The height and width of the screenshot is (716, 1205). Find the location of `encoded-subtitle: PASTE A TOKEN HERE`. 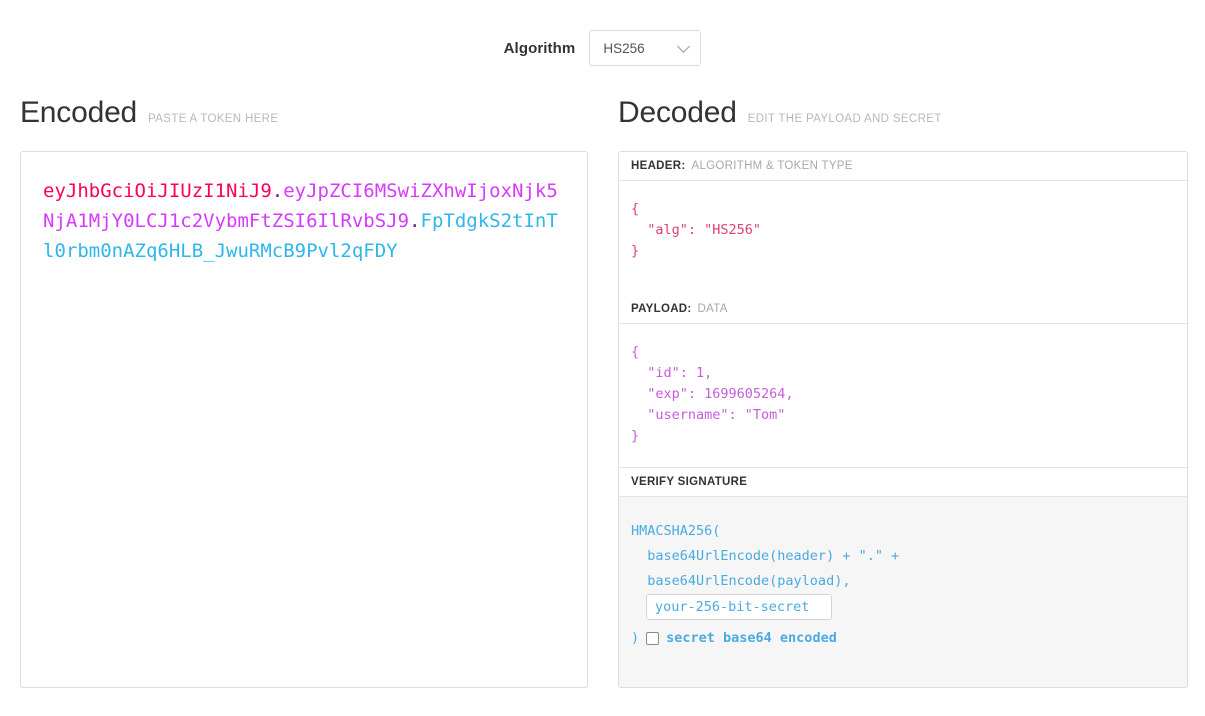

encoded-subtitle: PASTE A TOKEN HERE is located at coordinates (213, 119).